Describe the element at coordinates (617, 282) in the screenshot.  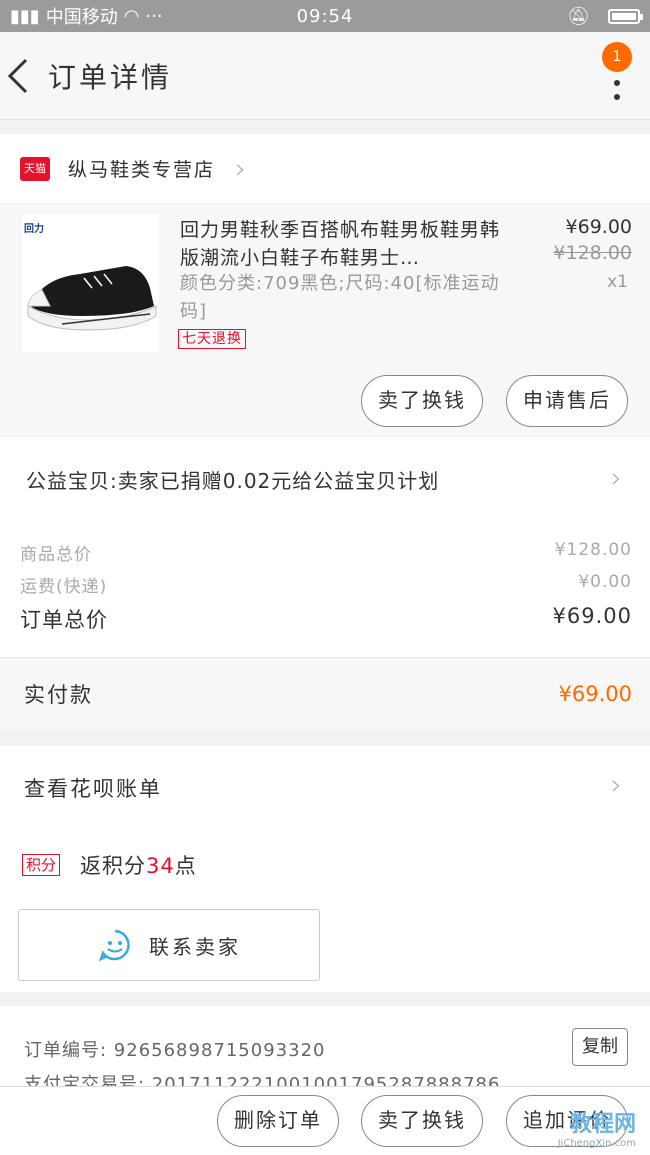
I see `product-quantity: x1` at that location.